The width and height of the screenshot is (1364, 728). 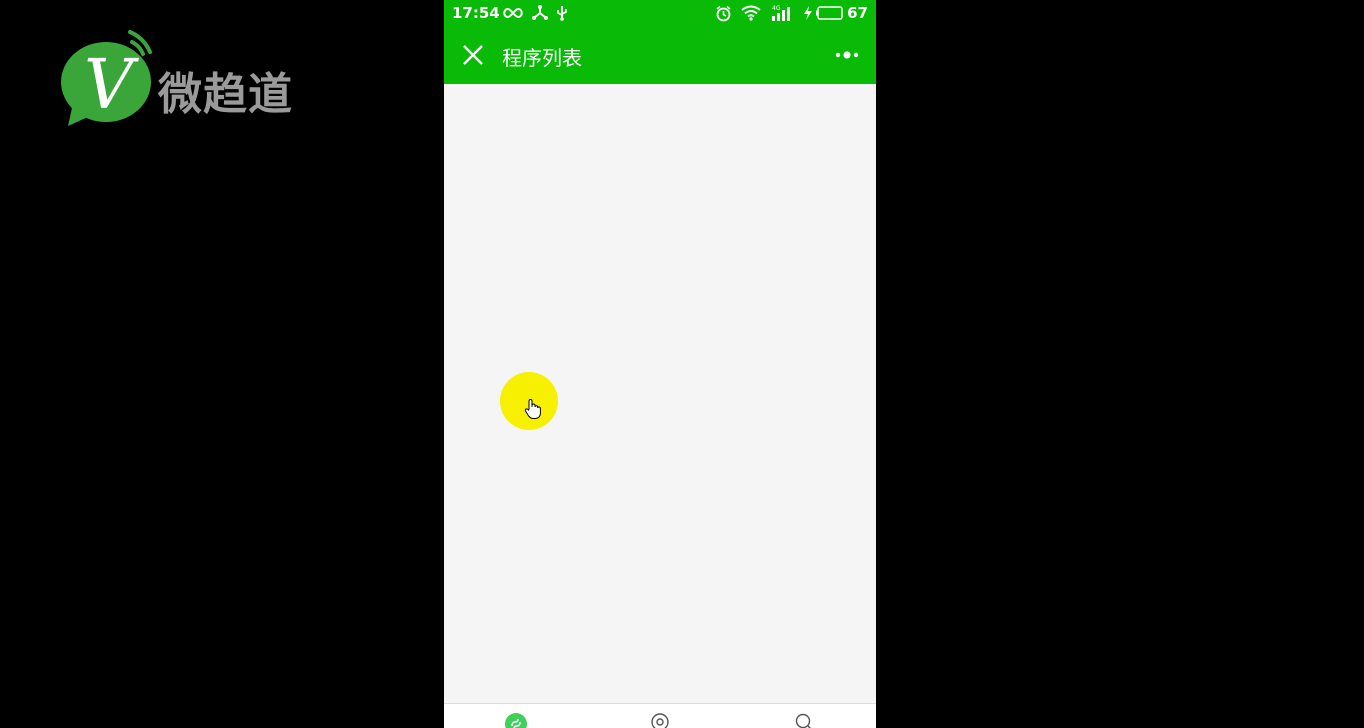 I want to click on signal-icon: 4G, so click(x=781, y=13).